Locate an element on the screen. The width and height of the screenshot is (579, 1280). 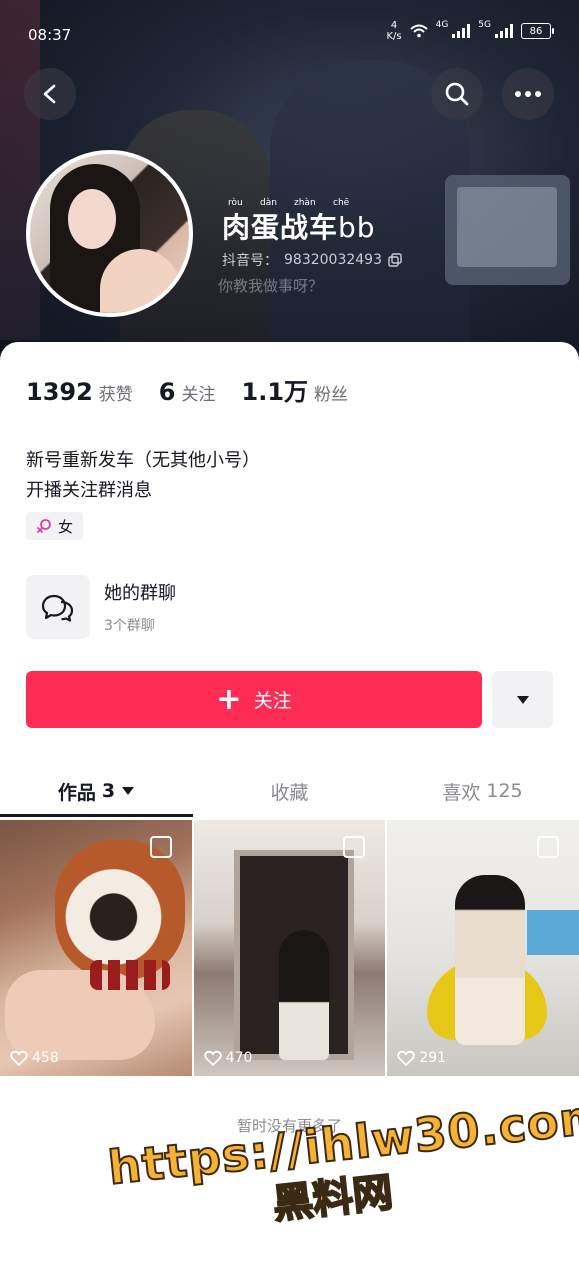
post-thumbnail: 470 is located at coordinates (289, 948).